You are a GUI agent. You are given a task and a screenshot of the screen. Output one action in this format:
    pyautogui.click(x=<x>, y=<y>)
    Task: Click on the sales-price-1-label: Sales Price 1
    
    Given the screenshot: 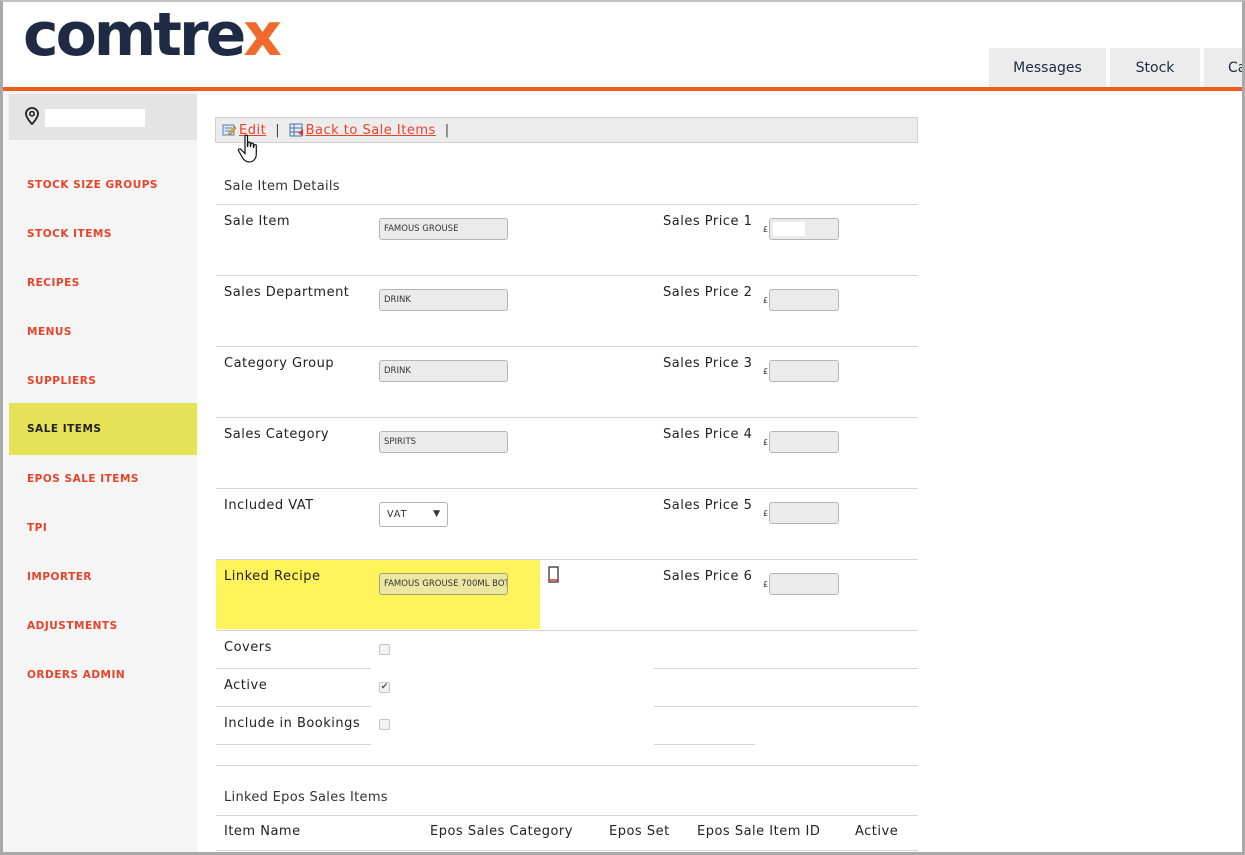 What is the action you would take?
    pyautogui.click(x=708, y=221)
    